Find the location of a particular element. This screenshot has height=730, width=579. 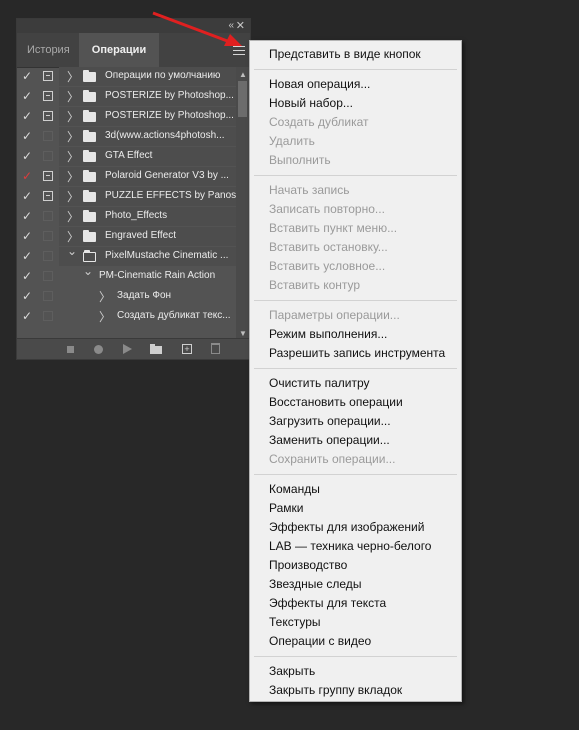

action-content: 〉 Photo_Effects is located at coordinates (147, 216).